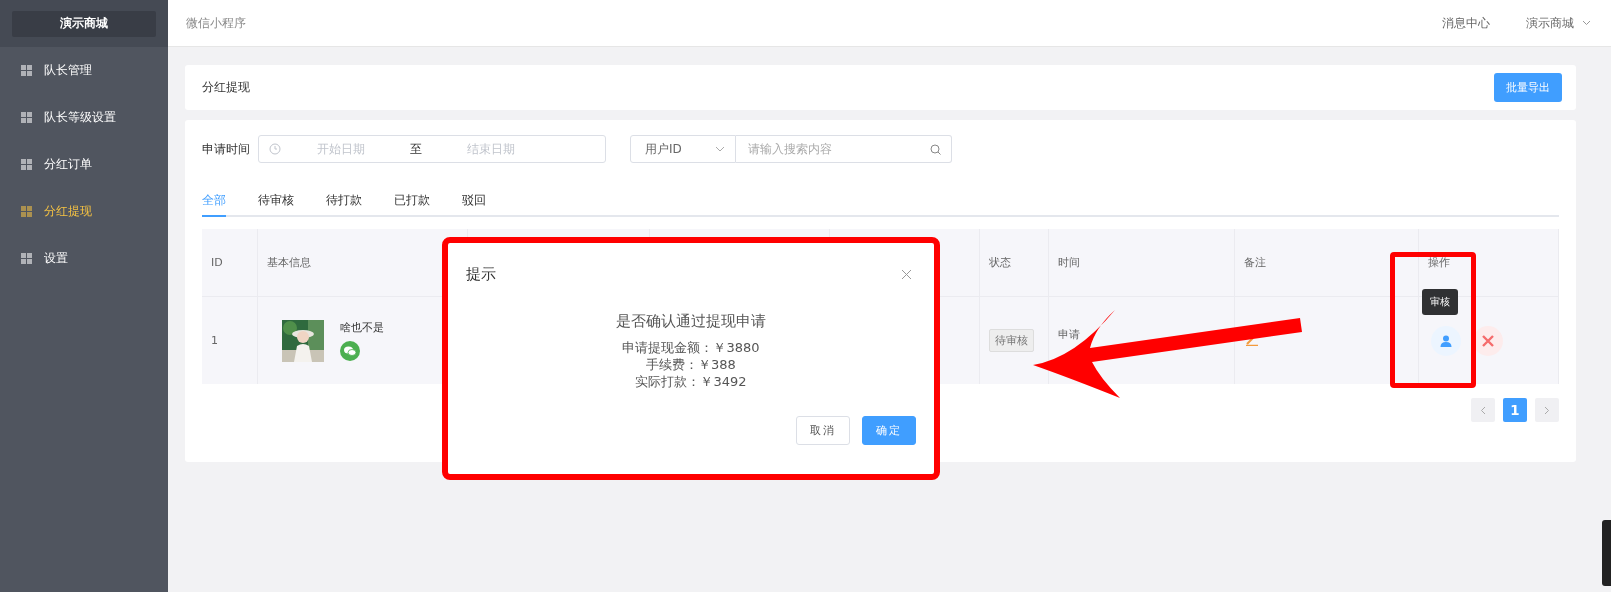 The height and width of the screenshot is (592, 1611). What do you see at coordinates (84, 164) in the screenshot?
I see `sidebar-item: 分红订单` at bounding box center [84, 164].